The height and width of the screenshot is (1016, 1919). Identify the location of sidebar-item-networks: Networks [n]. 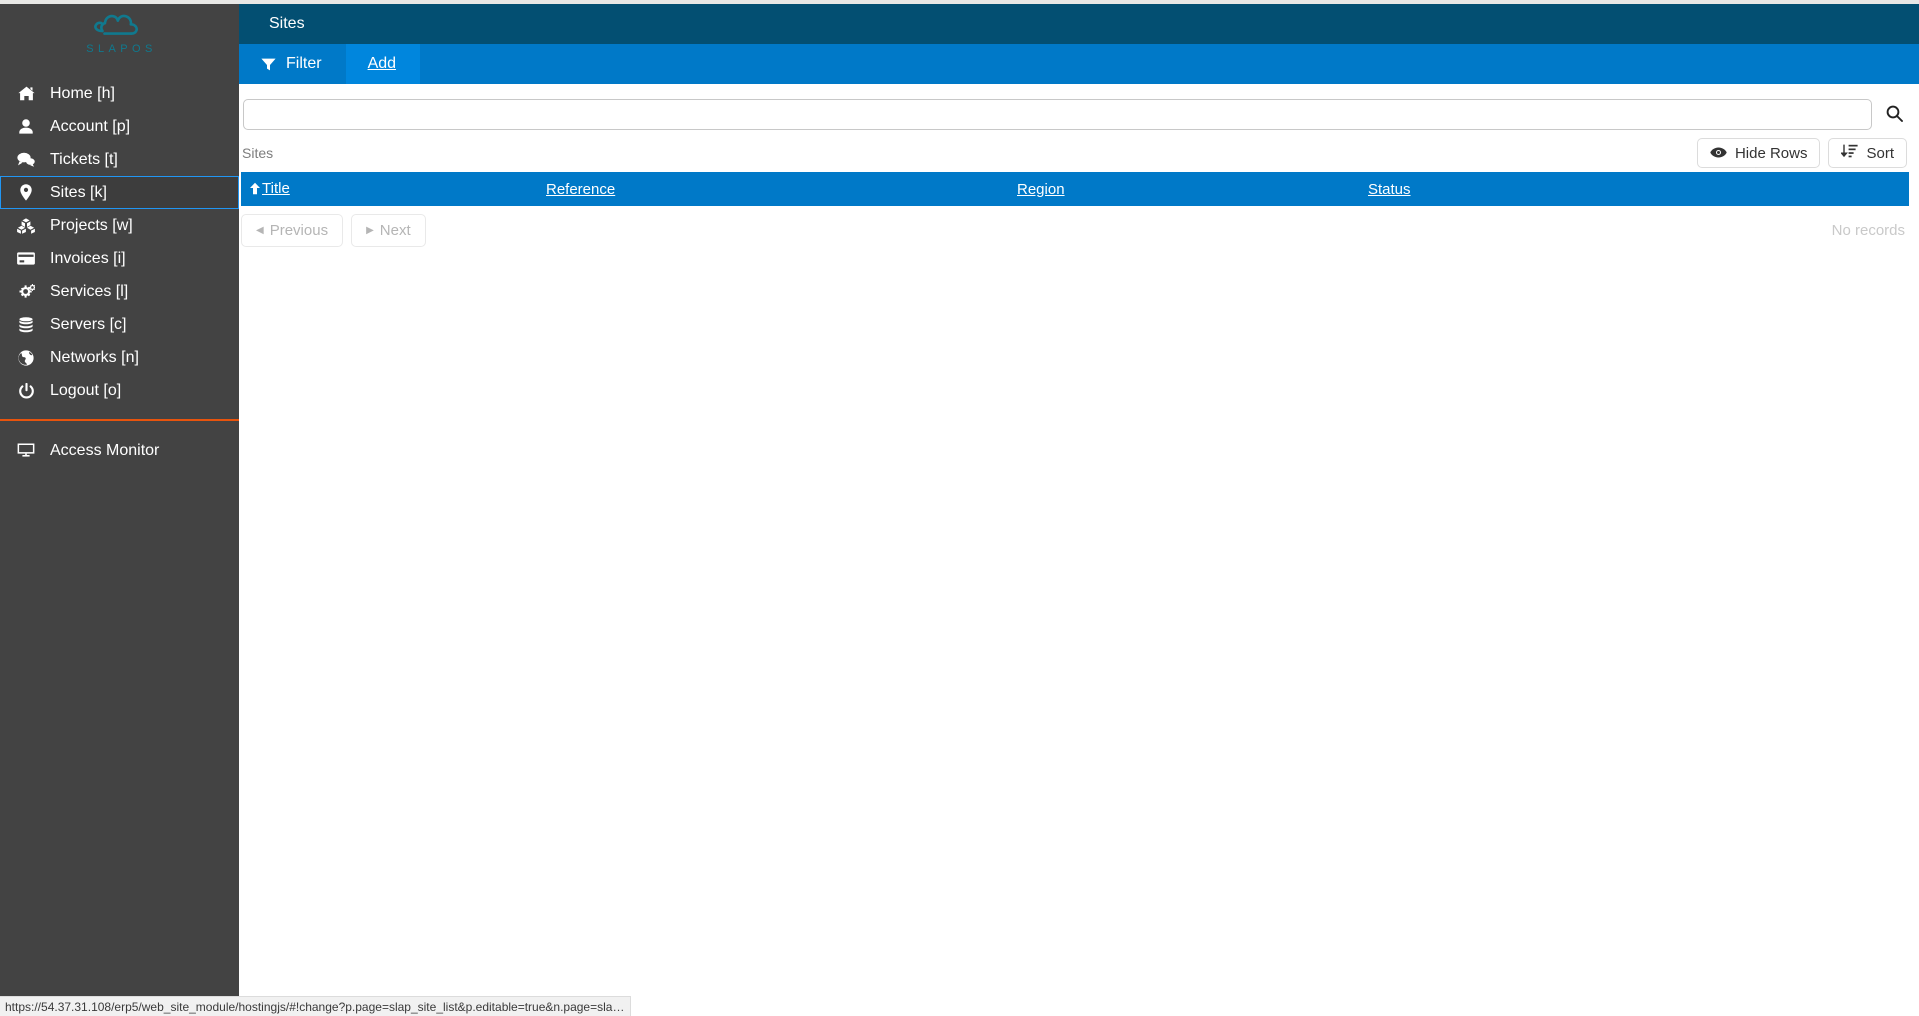
(119, 357).